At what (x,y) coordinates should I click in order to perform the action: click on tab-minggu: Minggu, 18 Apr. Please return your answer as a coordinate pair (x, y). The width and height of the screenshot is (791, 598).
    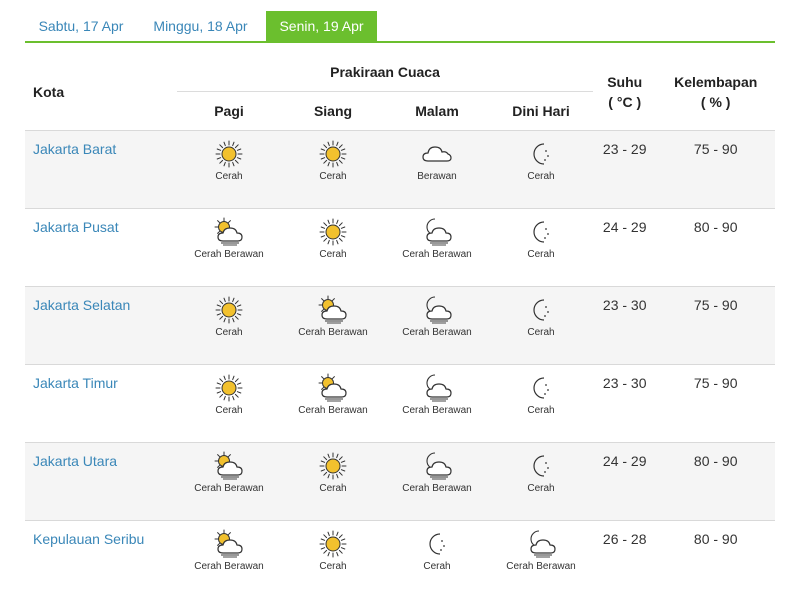
    Looking at the image, I should click on (200, 26).